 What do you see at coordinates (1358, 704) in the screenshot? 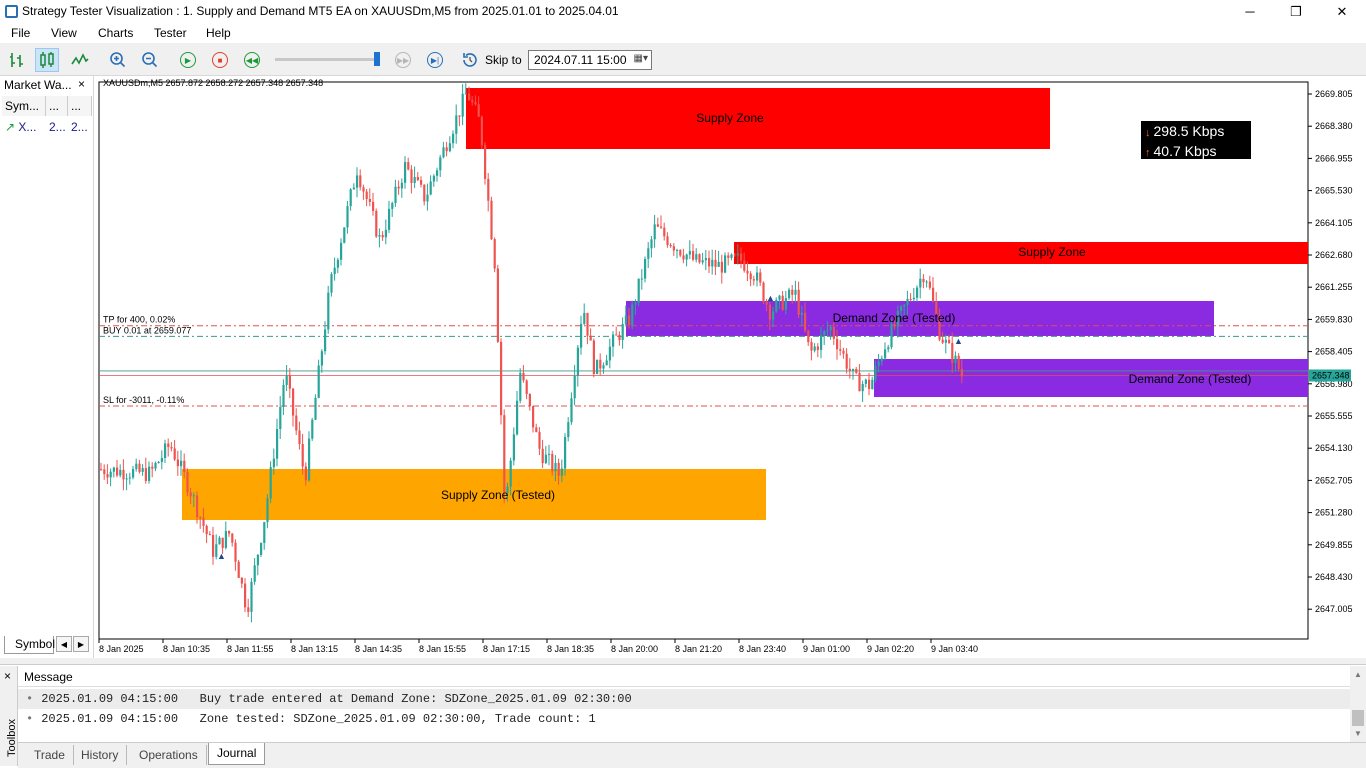
I see `journal-scrollbar: ▲ ▼` at bounding box center [1358, 704].